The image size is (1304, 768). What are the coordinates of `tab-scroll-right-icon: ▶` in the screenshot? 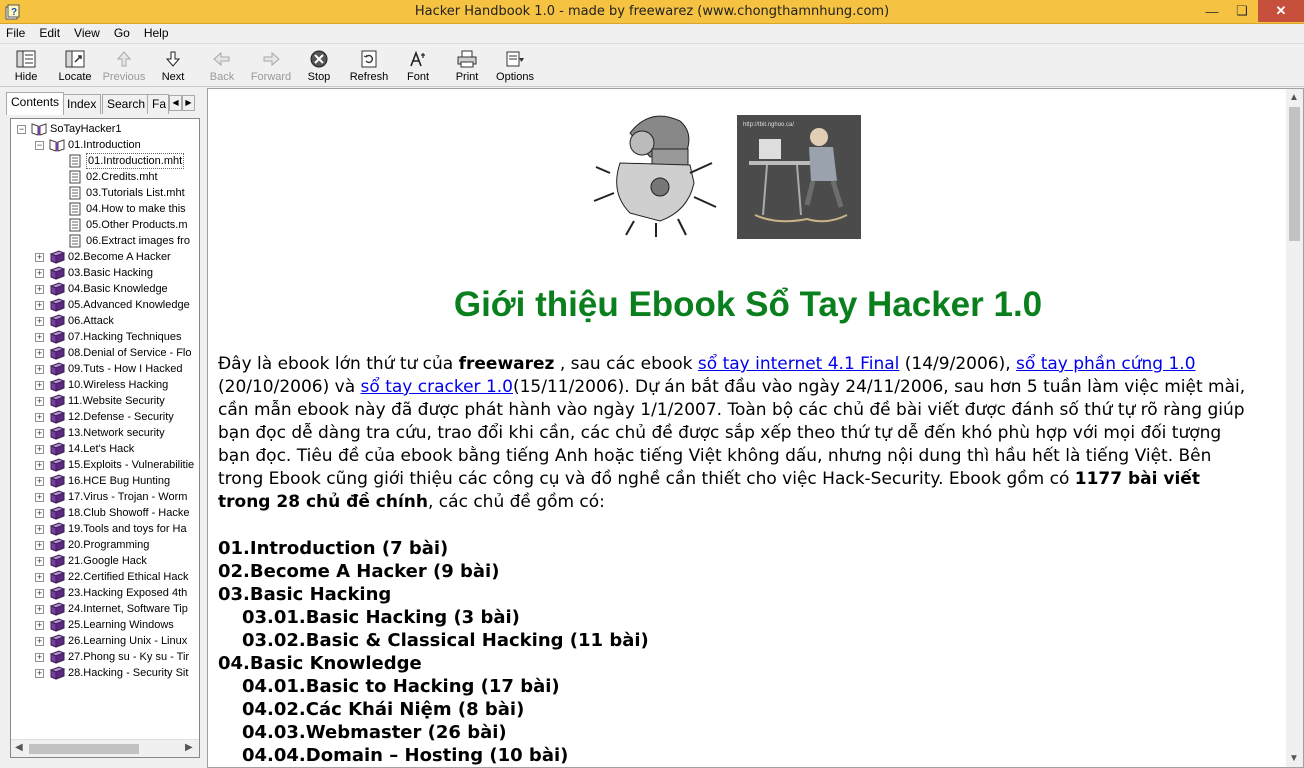 It's located at (188, 103).